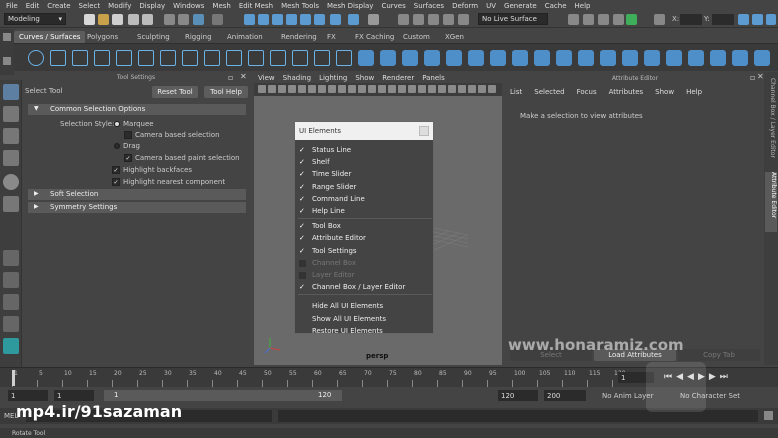 The image size is (778, 438). I want to click on camera-based-paint-checkbox: ✓, so click(128, 158).